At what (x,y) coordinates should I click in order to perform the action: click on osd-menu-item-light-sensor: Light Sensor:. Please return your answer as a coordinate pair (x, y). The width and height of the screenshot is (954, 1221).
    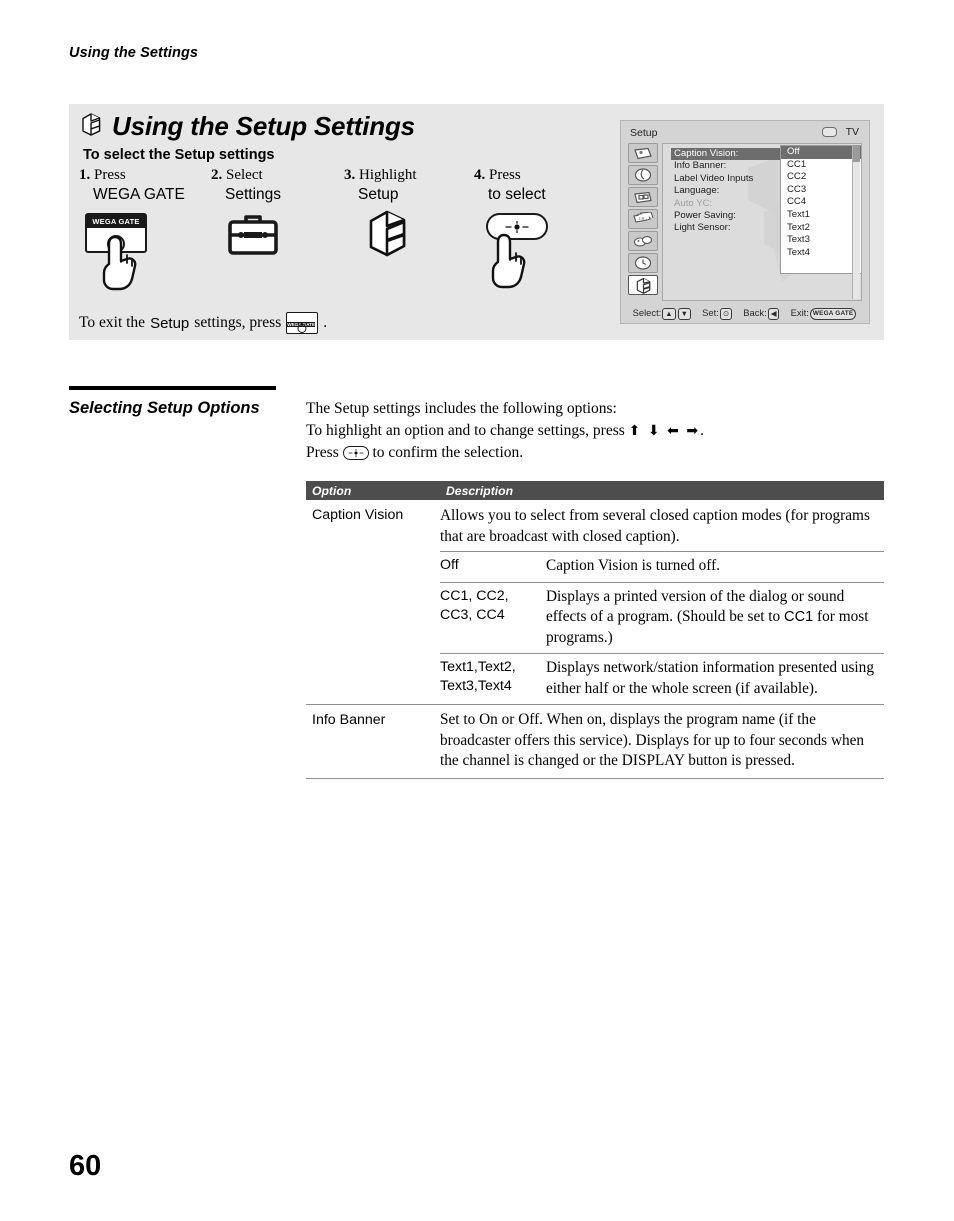
    Looking at the image, I should click on (726, 228).